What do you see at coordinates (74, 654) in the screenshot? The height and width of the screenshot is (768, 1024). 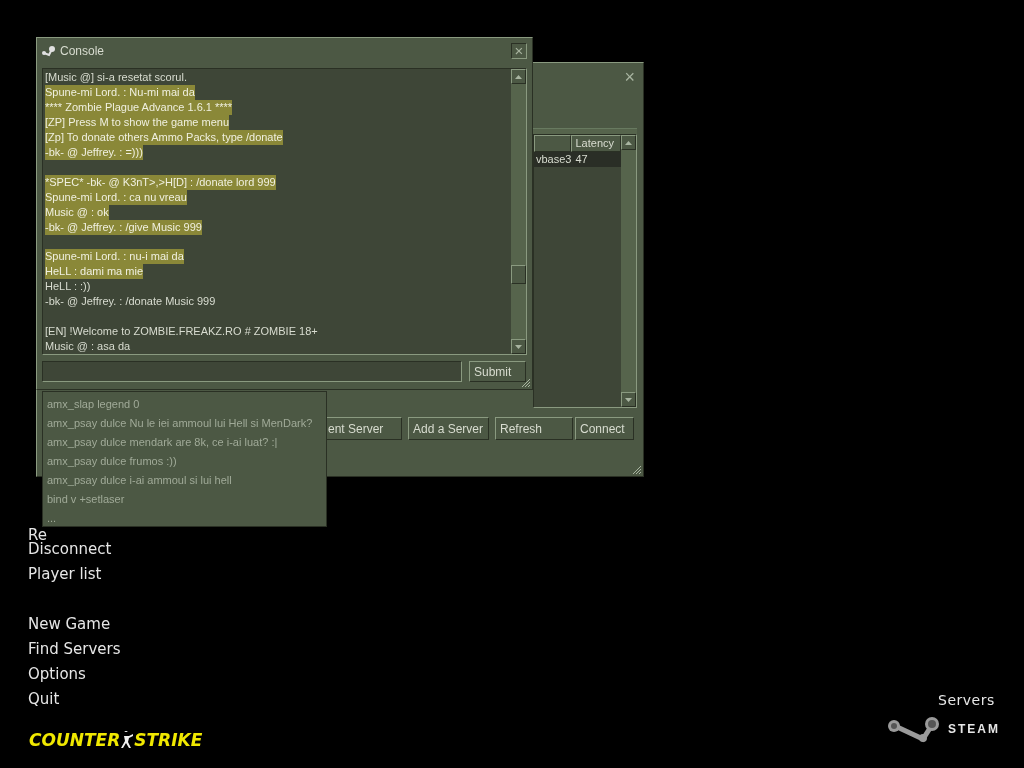 I see `menu-item: Find Servers` at bounding box center [74, 654].